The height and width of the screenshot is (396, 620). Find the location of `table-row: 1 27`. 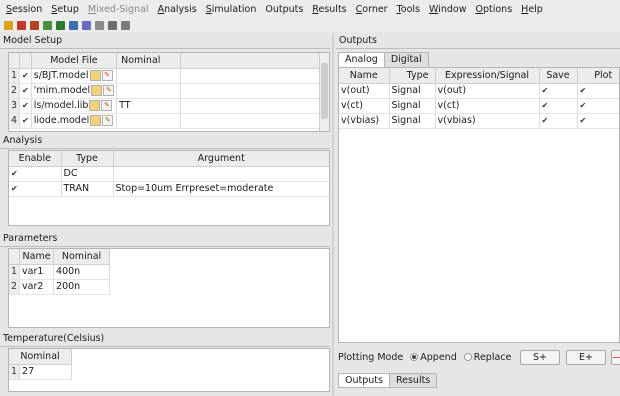

table-row: 1 27 is located at coordinates (41, 372).